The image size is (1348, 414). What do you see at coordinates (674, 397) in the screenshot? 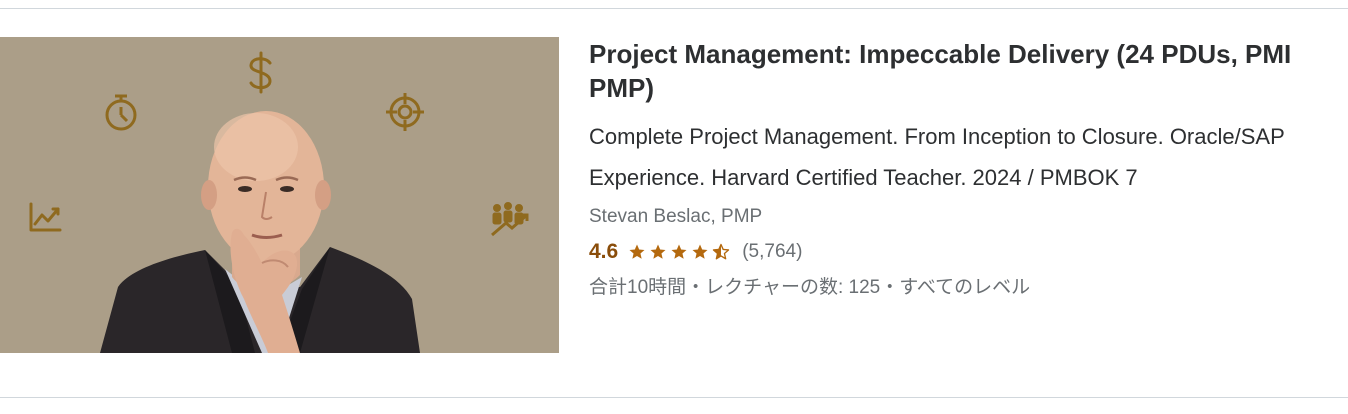
I see `bottom-divider` at bounding box center [674, 397].